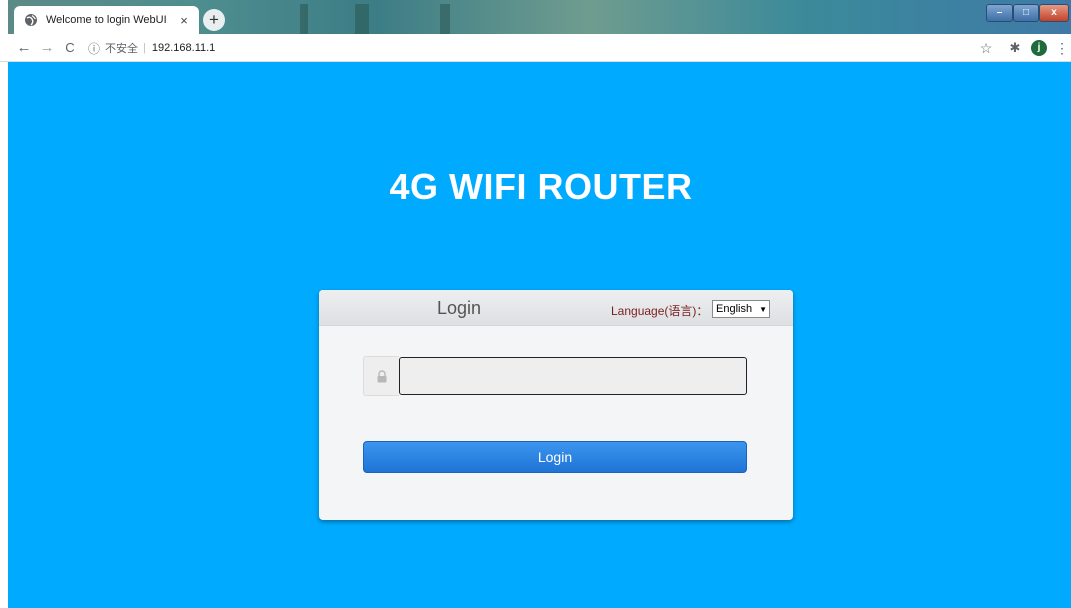 This screenshot has height=608, width=1071. What do you see at coordinates (556, 308) in the screenshot?
I see `login-header: Login Language(语言)： English ▼` at bounding box center [556, 308].